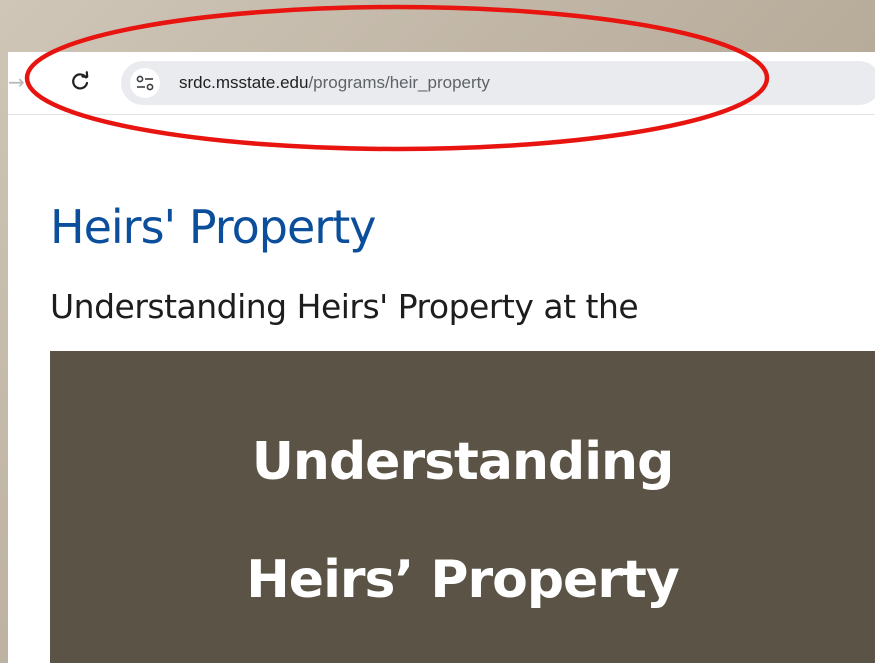 This screenshot has height=663, width=875. Describe the element at coordinates (80, 82) in the screenshot. I see `reload-icon` at that location.